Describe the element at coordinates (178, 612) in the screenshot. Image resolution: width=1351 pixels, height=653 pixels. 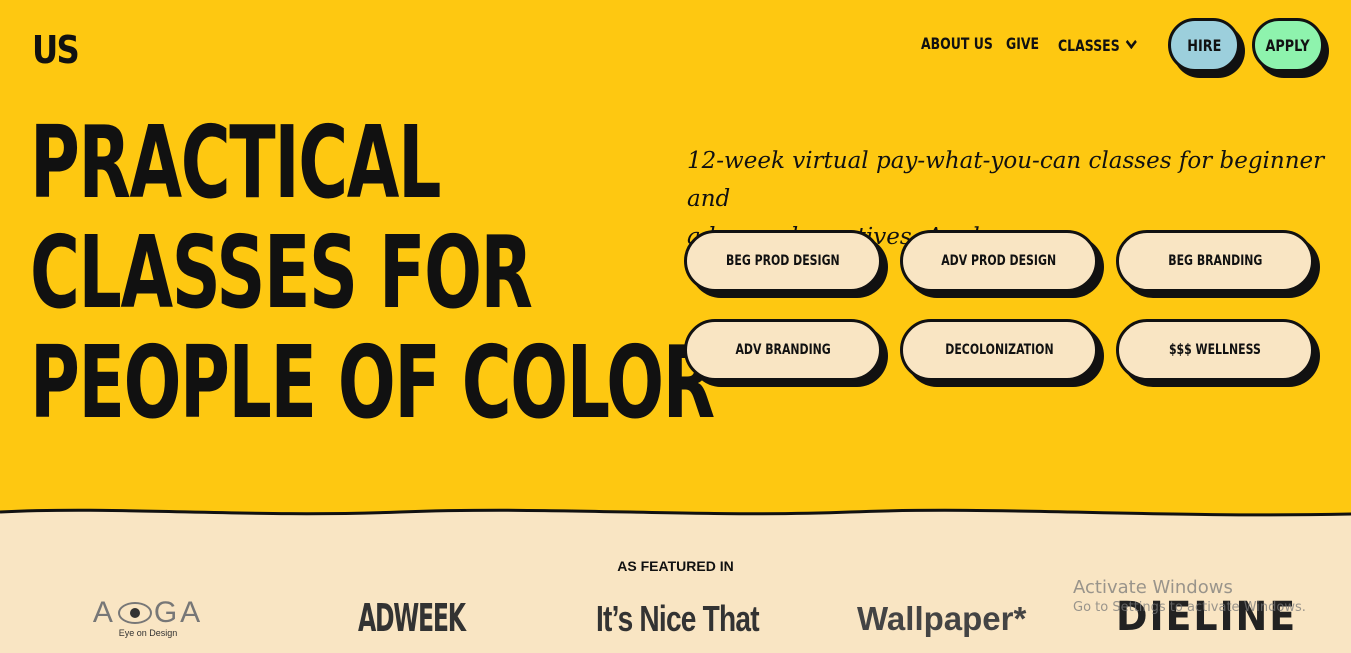
I see `aoga-right-text: GA` at that location.